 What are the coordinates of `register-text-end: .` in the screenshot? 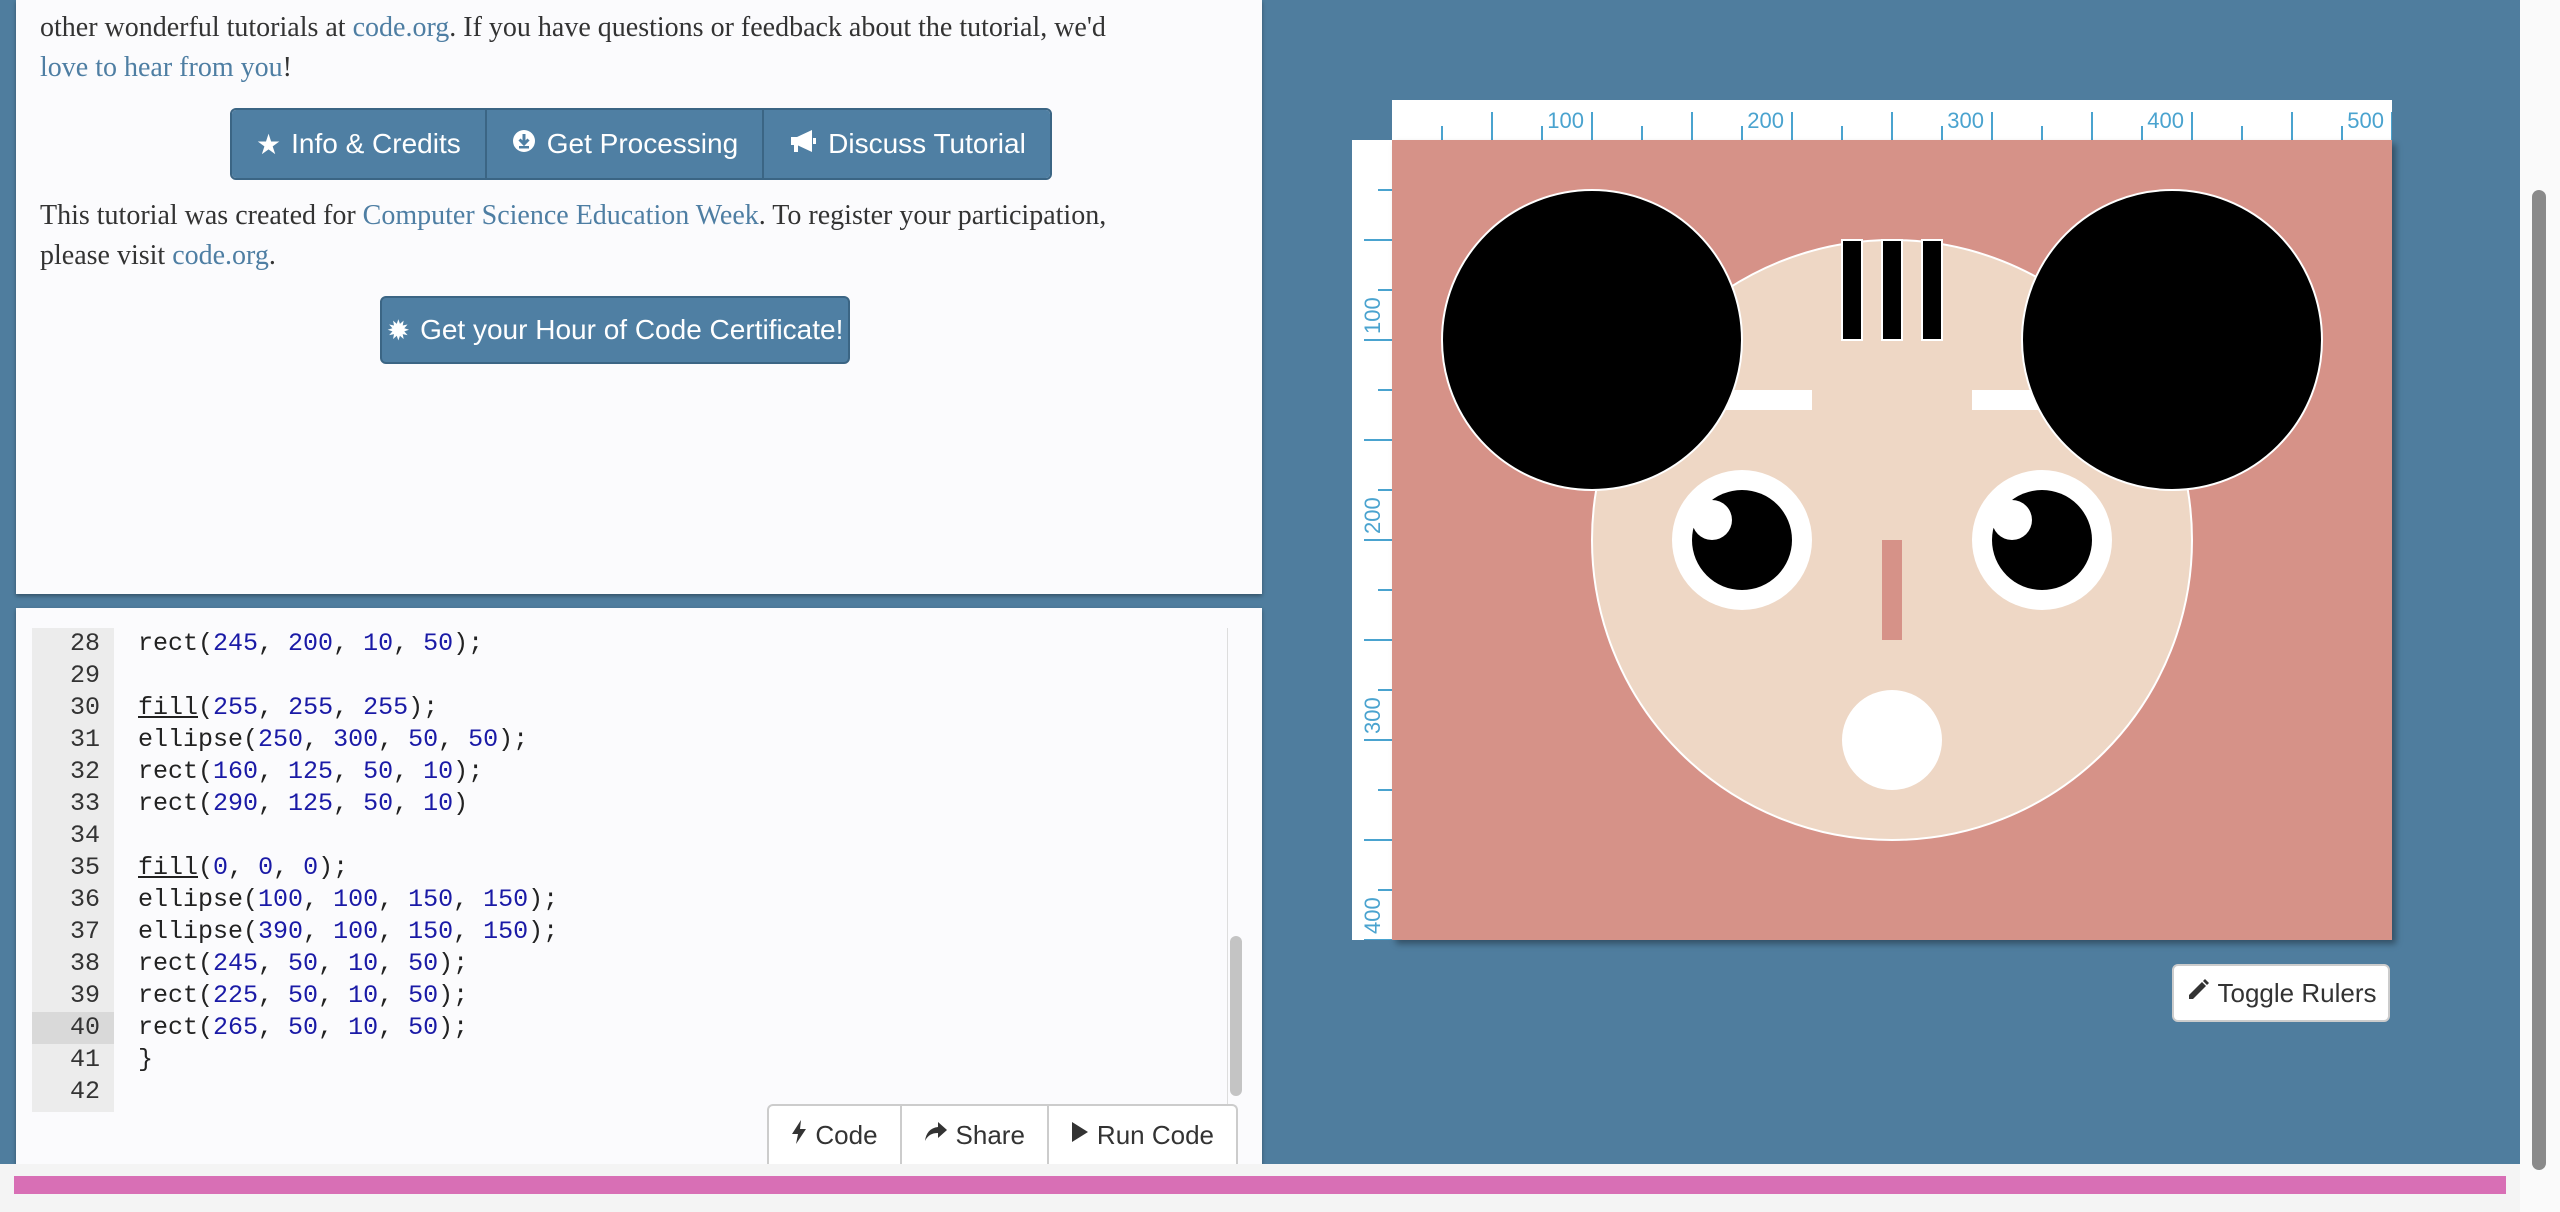 It's located at (272, 255).